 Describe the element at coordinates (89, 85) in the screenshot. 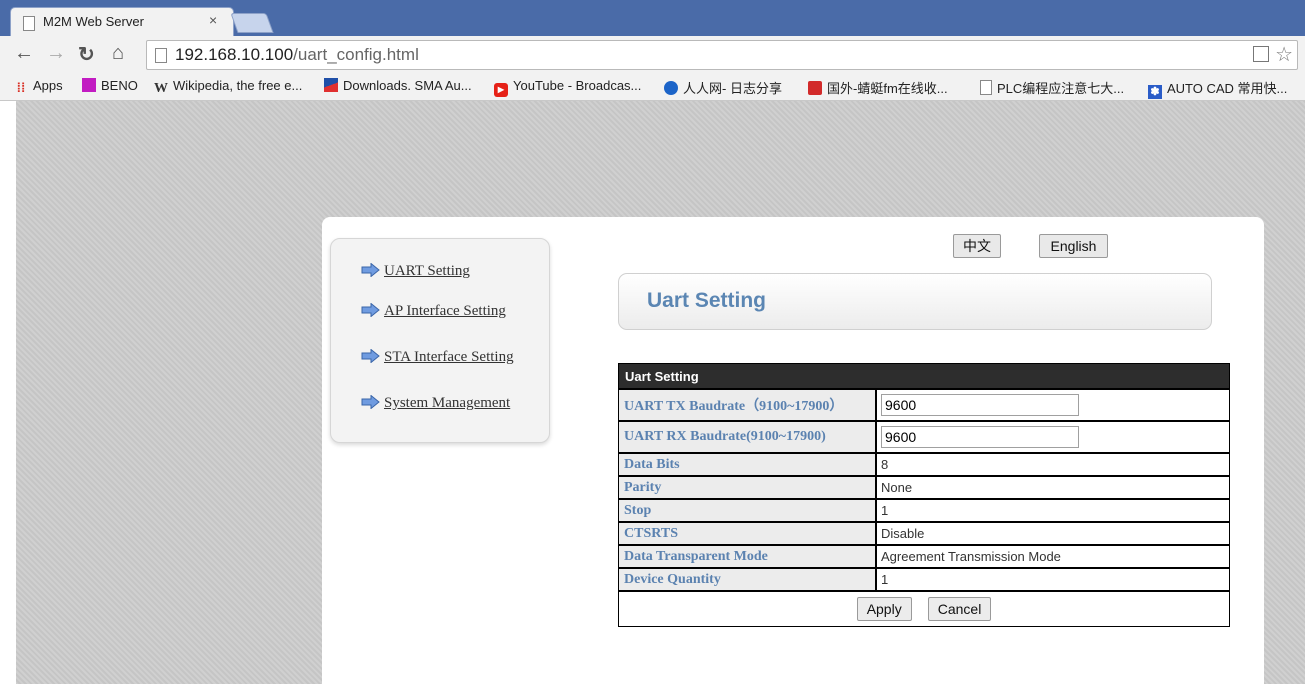

I see `beno-icon` at that location.